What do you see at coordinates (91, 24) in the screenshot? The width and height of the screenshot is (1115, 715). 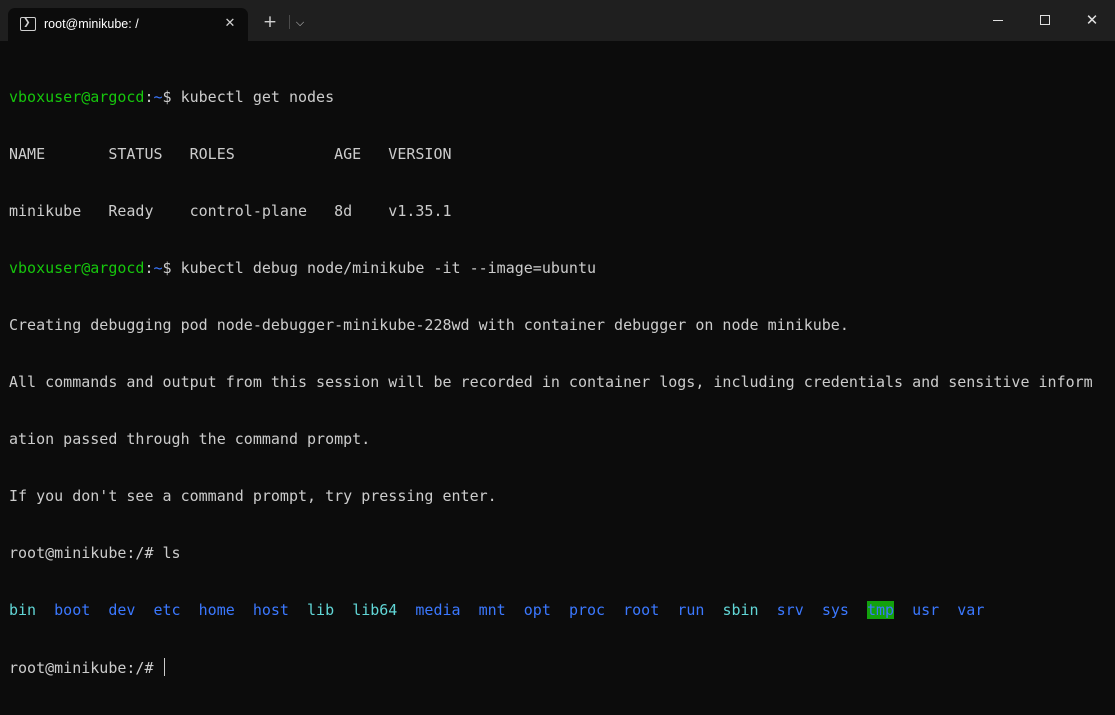 I see `tab-title: root@minikube: /` at bounding box center [91, 24].